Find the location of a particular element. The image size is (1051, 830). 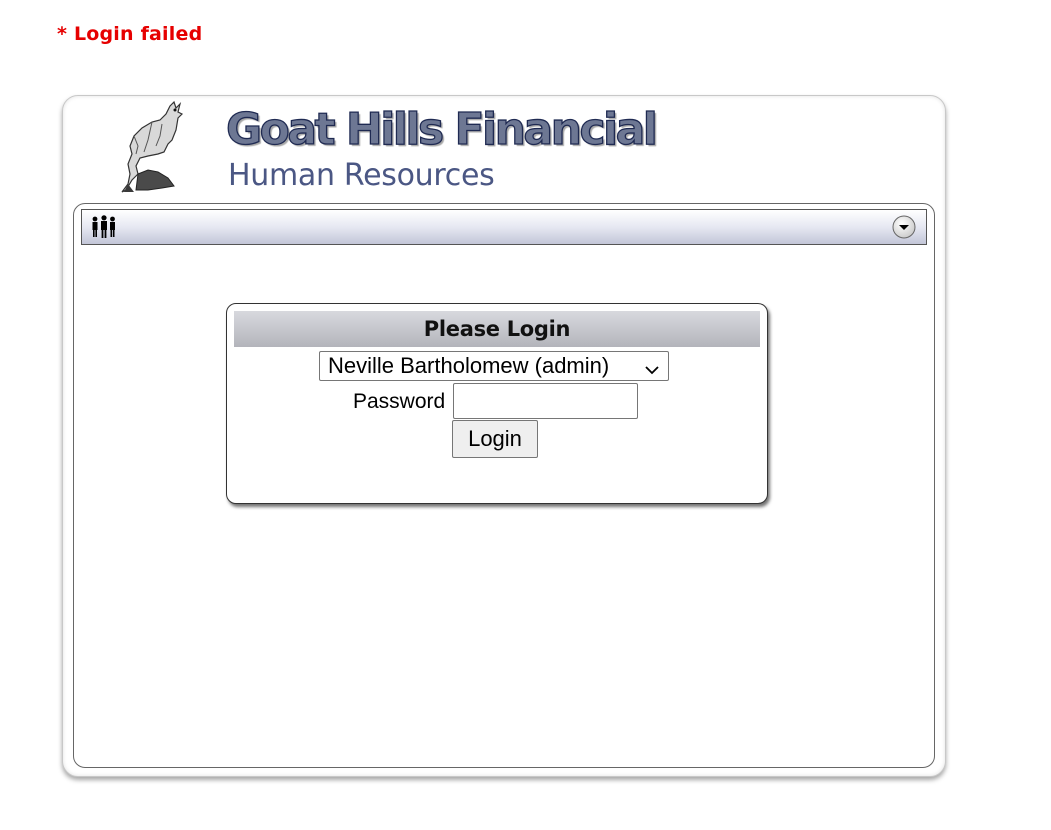

login-error-message: * Login failed is located at coordinates (130, 34).